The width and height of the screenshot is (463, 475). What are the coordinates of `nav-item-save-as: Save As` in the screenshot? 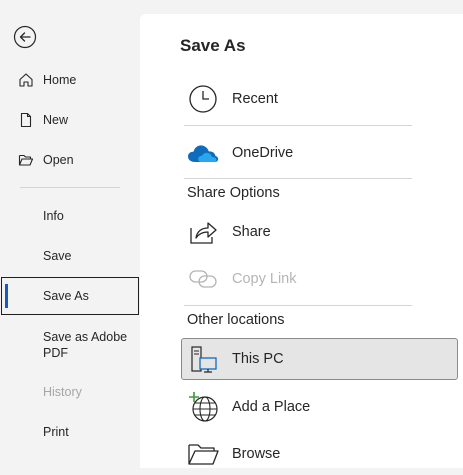 It's located at (70, 296).